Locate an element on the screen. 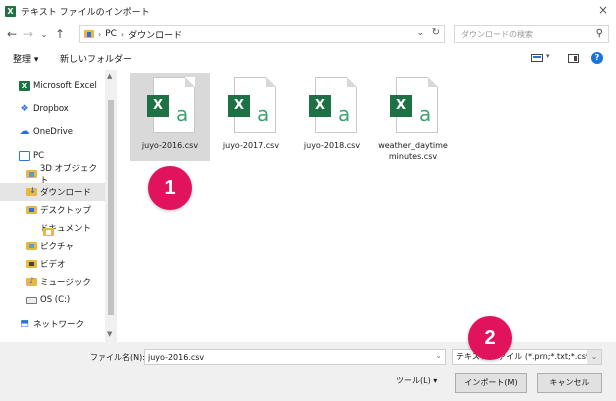  organize-button: 整理 ▾ is located at coordinates (25, 58).